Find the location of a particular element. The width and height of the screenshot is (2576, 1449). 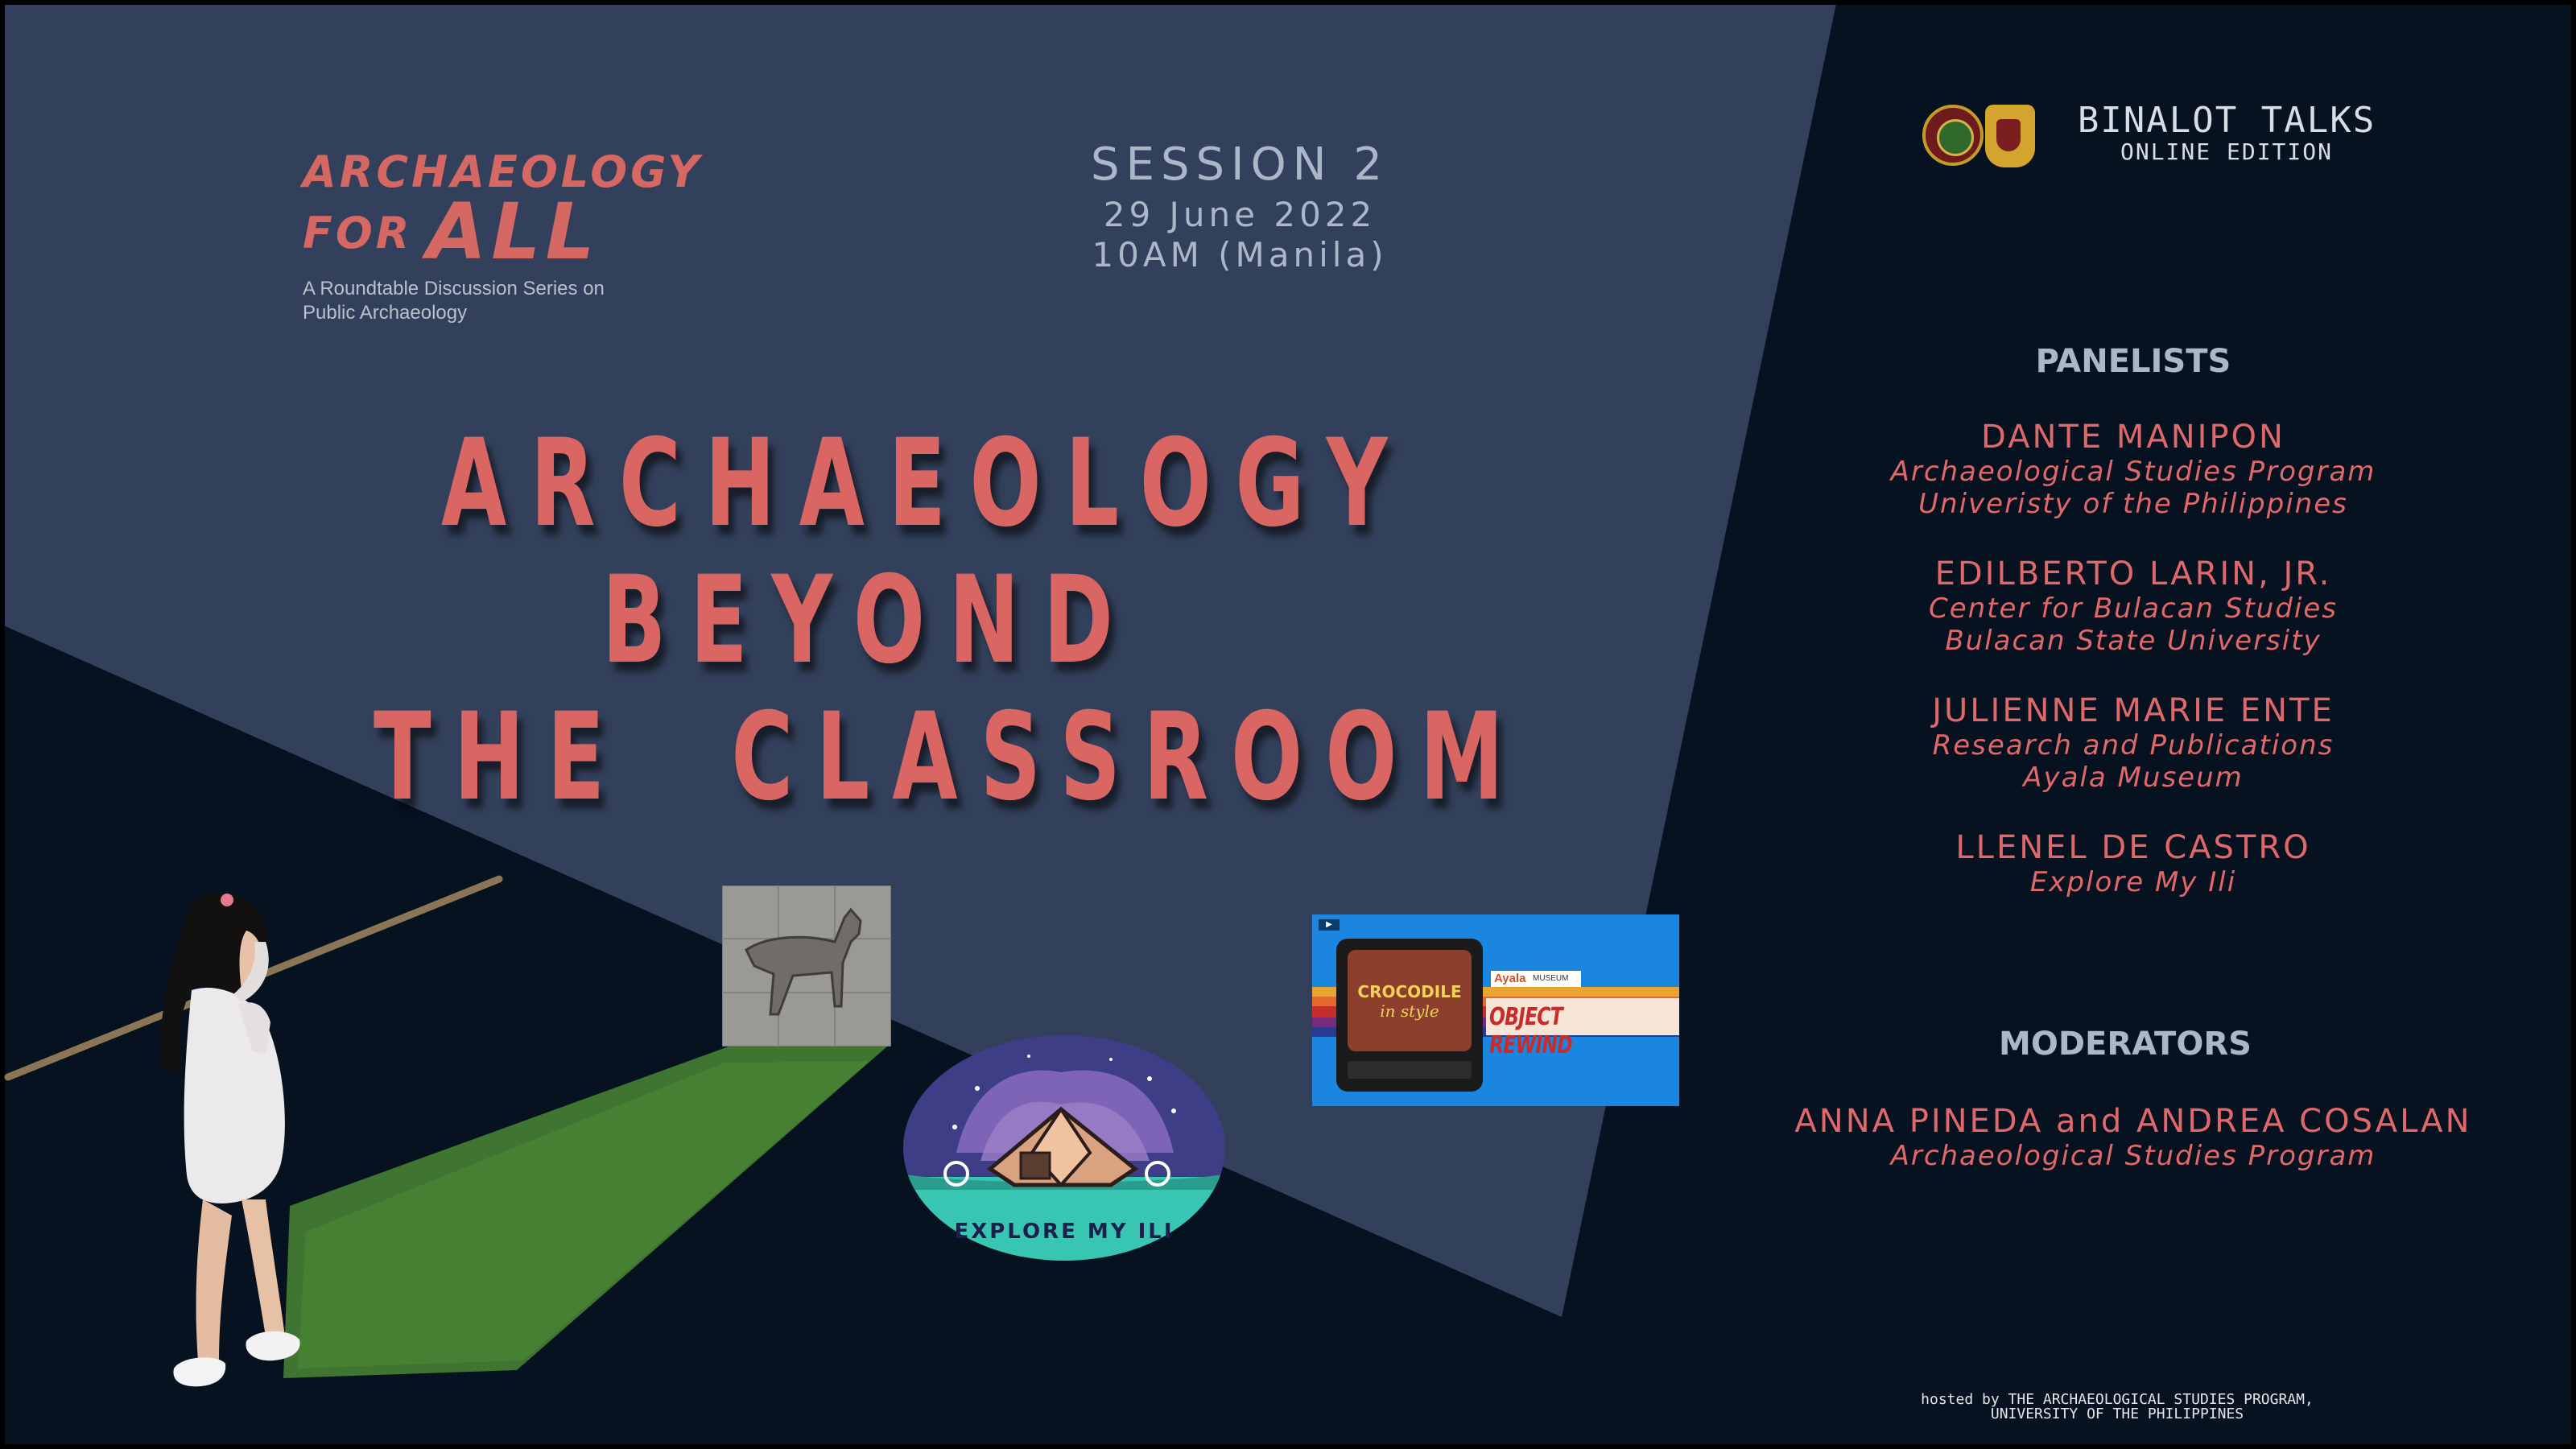

binalot-logo is located at coordinates (2010, 136).